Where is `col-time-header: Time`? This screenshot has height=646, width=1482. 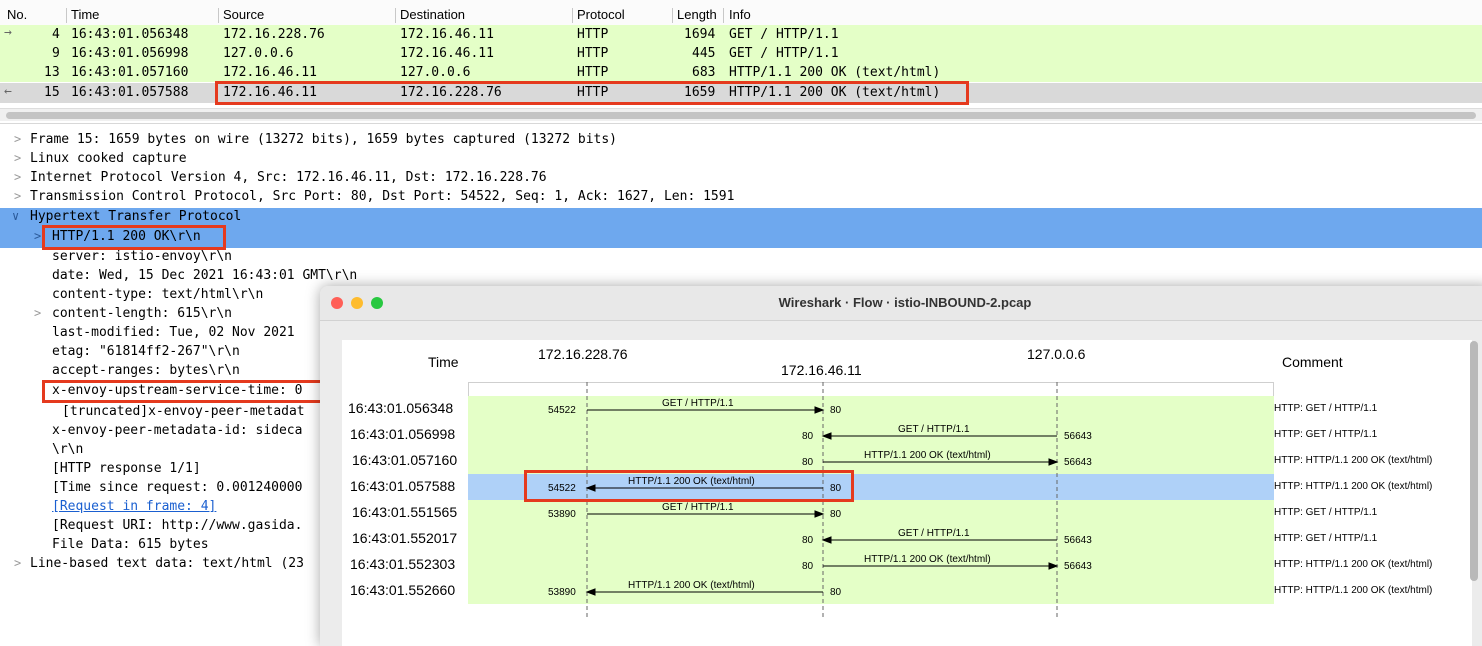 col-time-header: Time is located at coordinates (85, 14).